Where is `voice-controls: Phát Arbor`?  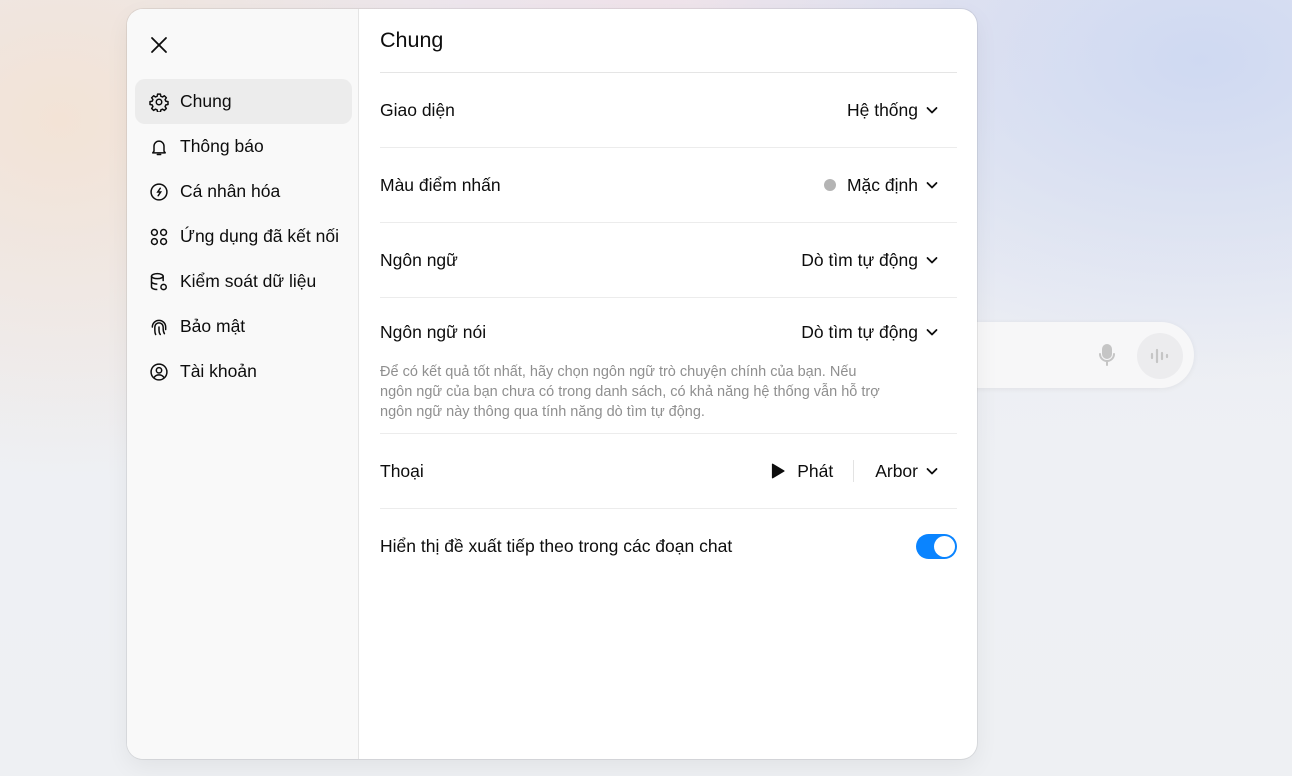 voice-controls: Phát Arbor is located at coordinates (864, 471).